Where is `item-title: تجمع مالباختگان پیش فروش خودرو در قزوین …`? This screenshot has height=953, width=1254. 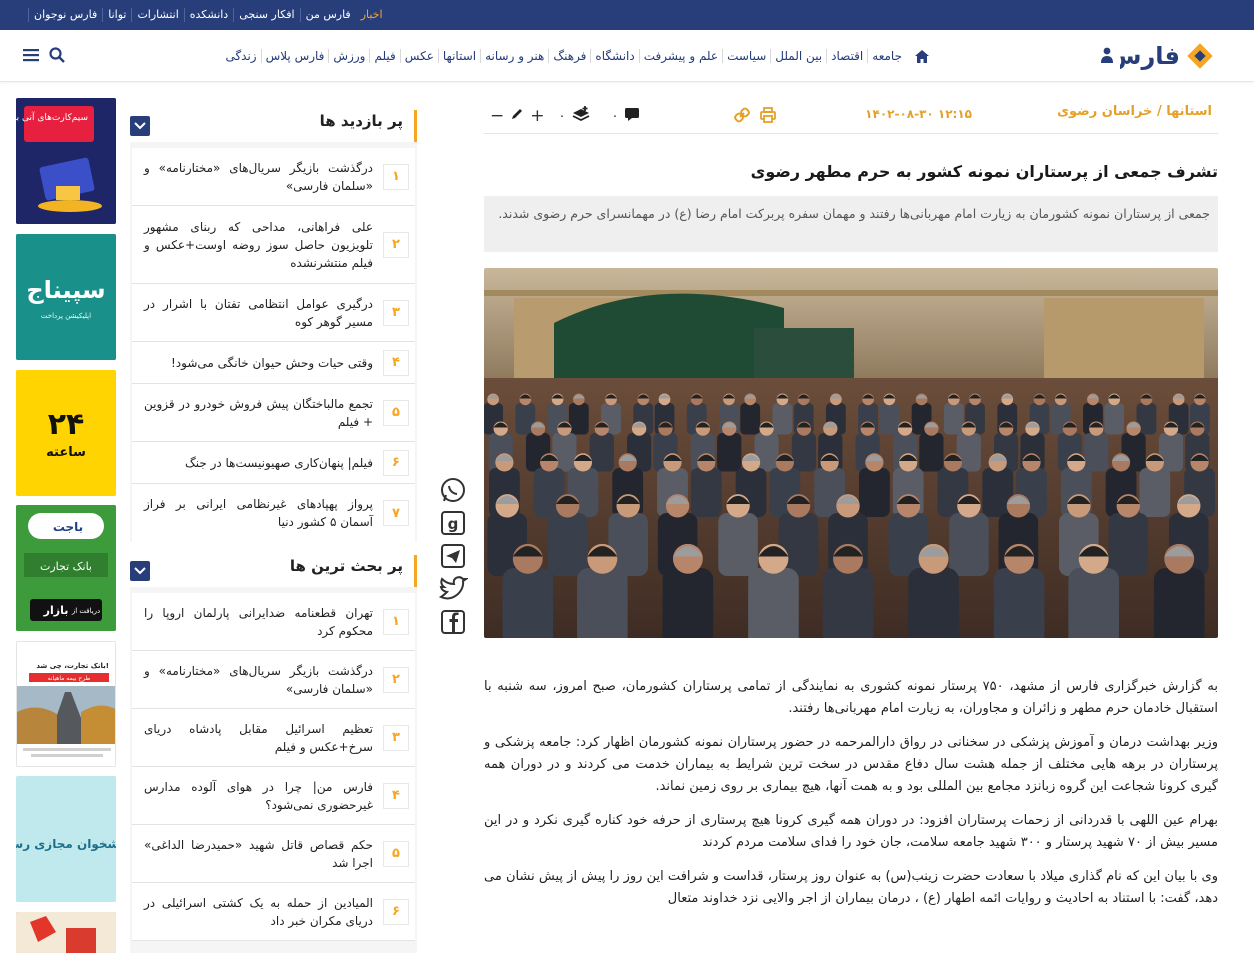 item-title: تجمع مالباختگان پیش فروش خودرو در قزوین … is located at coordinates (258, 413).